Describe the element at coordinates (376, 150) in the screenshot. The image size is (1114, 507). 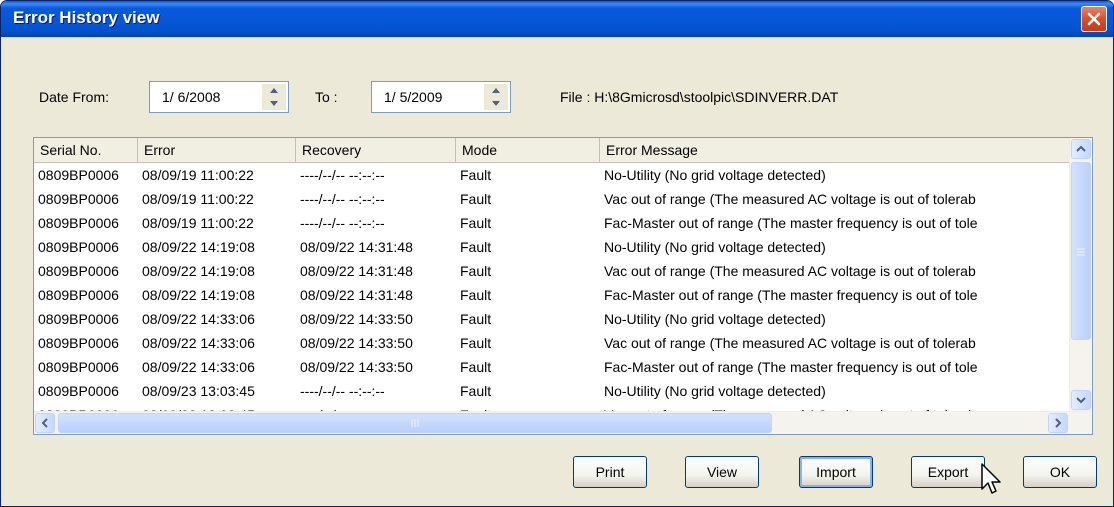
I see `column-header-recovery: Recovery` at that location.